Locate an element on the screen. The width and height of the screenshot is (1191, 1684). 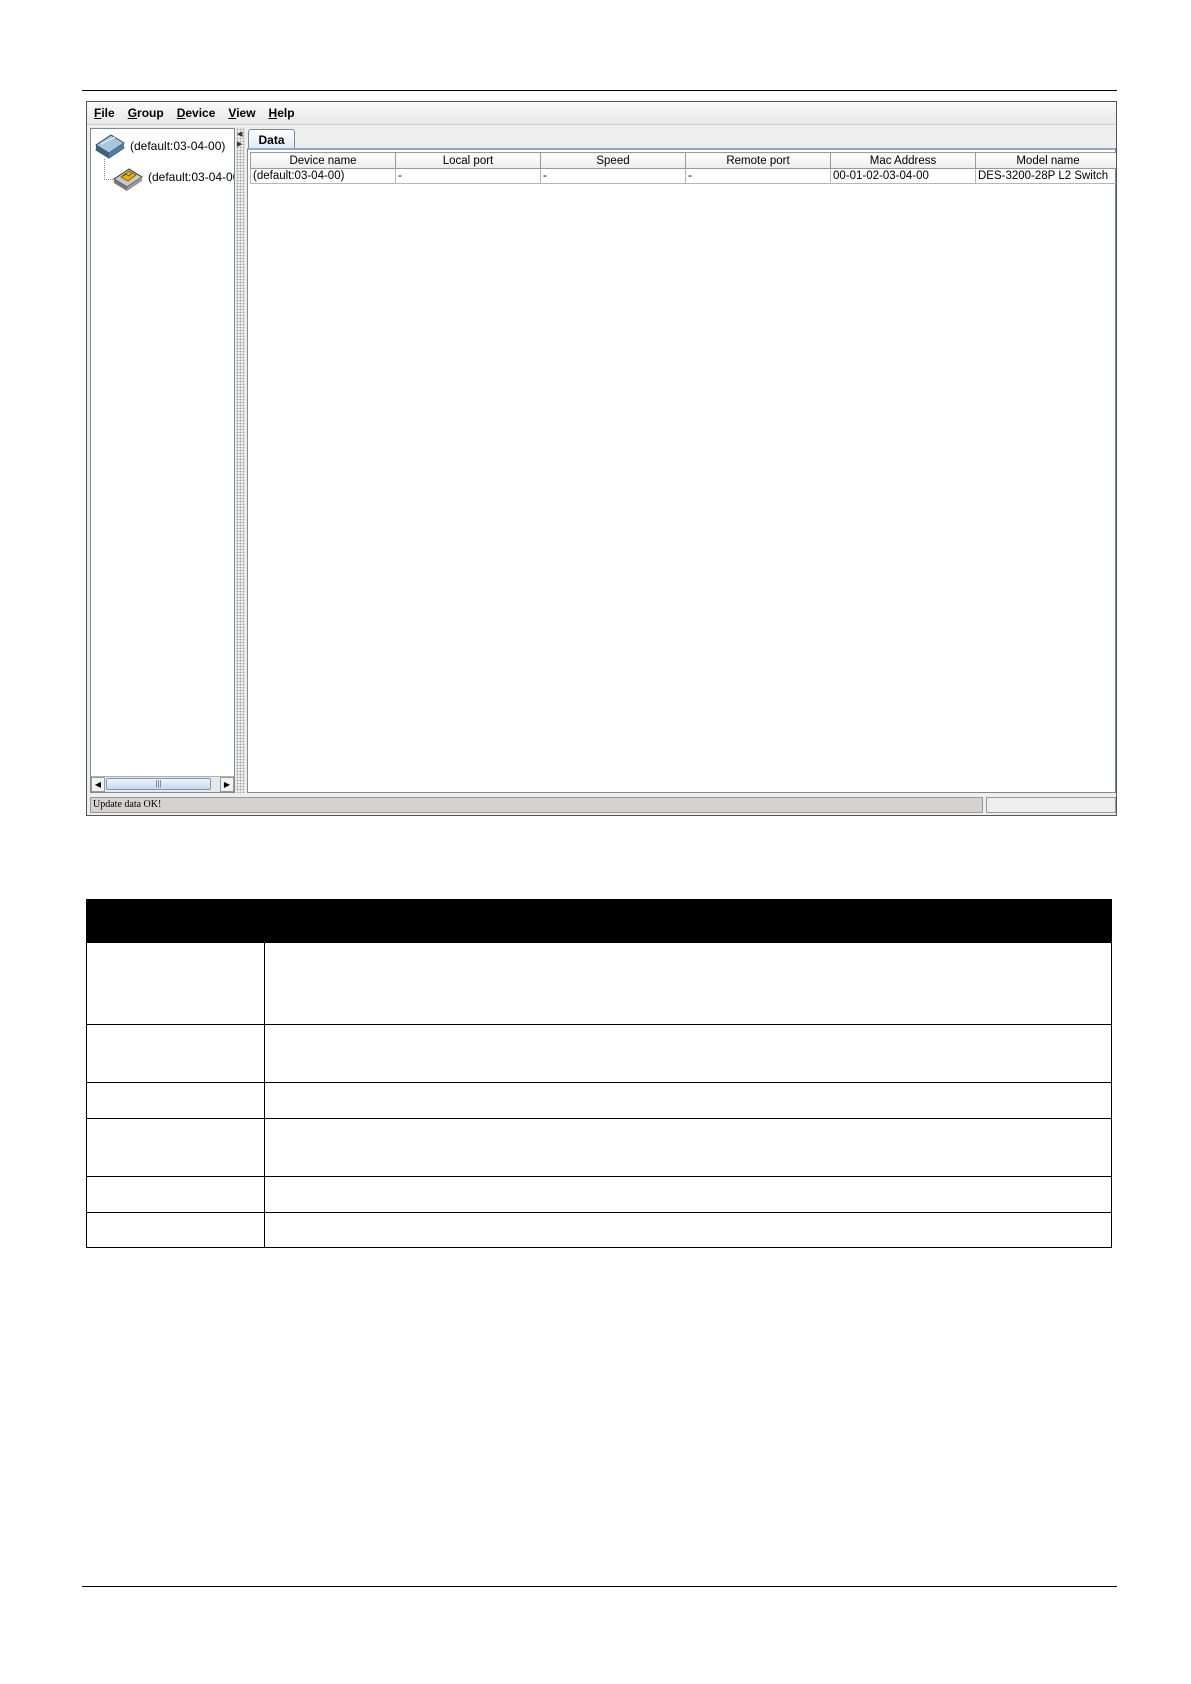
group-stack-icon is located at coordinates (110, 146).